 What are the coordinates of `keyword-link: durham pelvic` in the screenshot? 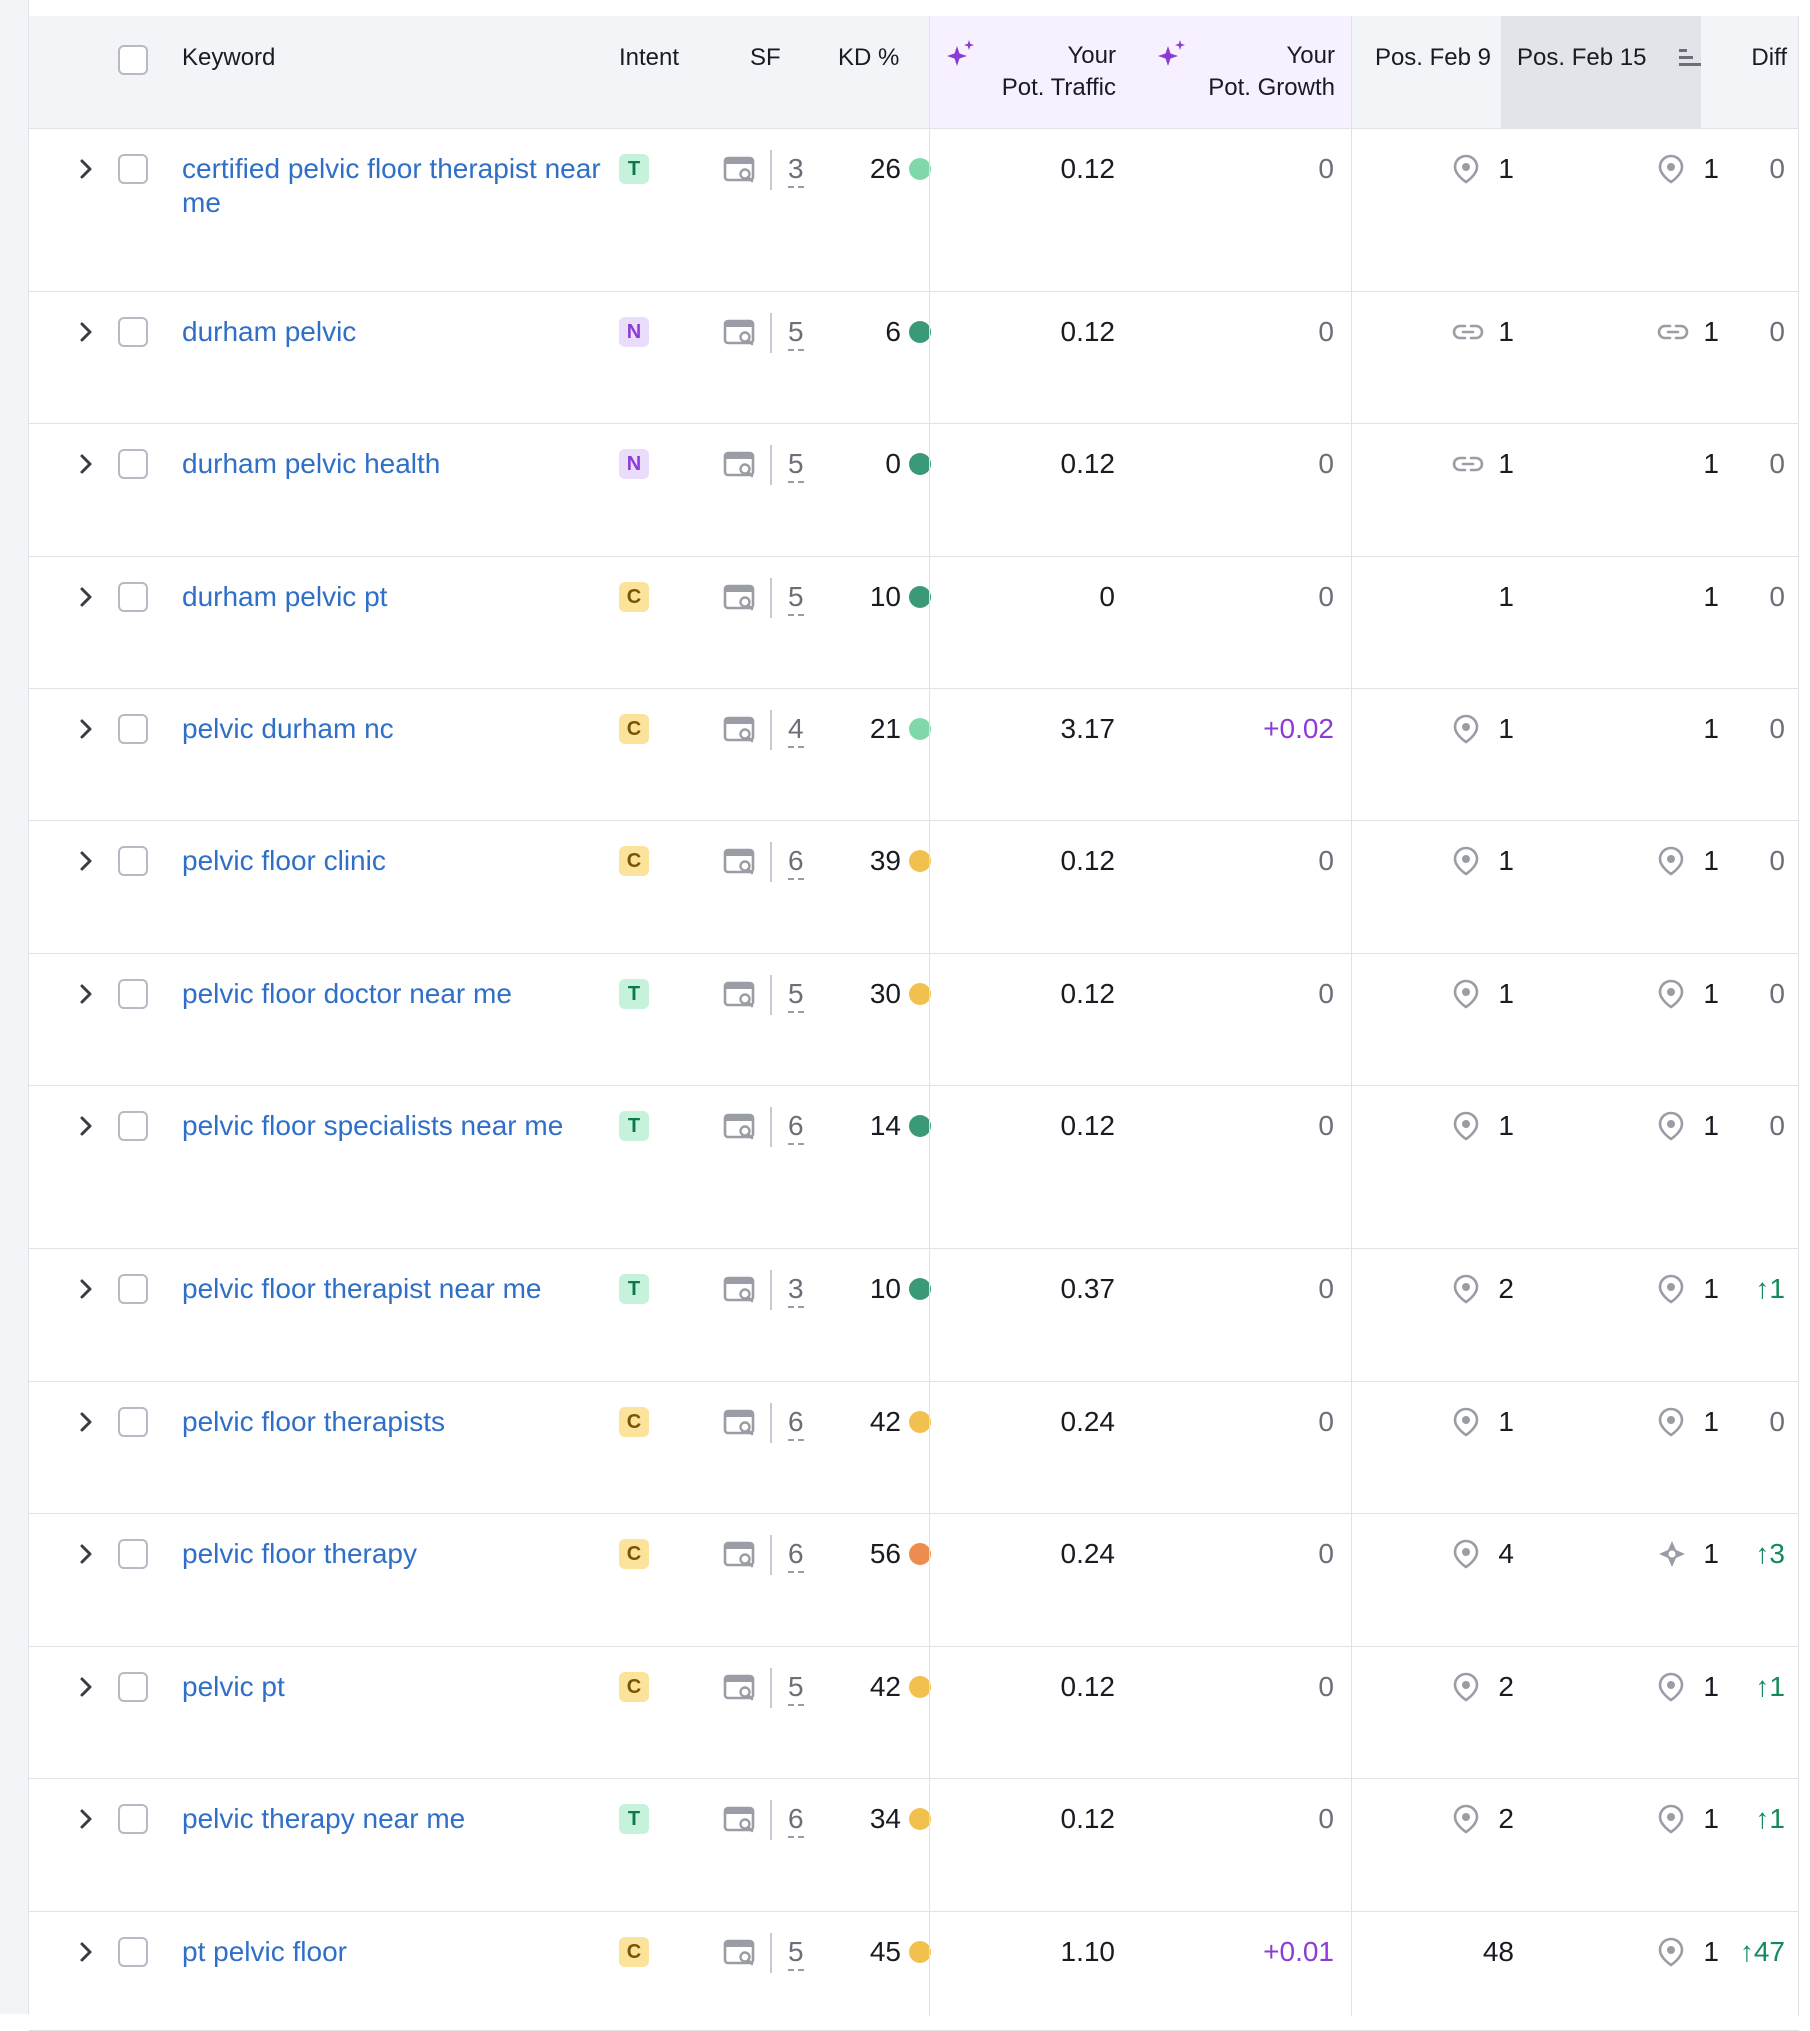 It's located at (392, 332).